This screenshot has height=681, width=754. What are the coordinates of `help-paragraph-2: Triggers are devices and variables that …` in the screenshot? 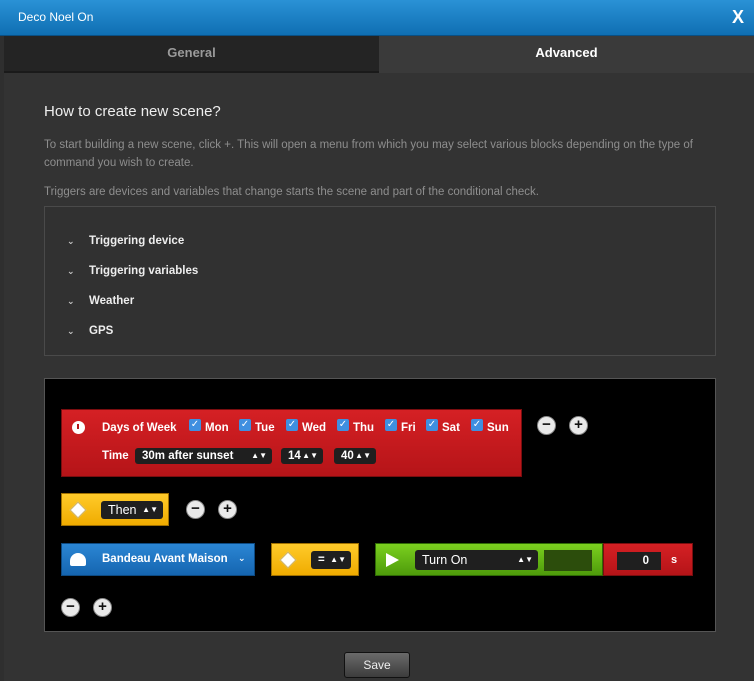 It's located at (291, 192).